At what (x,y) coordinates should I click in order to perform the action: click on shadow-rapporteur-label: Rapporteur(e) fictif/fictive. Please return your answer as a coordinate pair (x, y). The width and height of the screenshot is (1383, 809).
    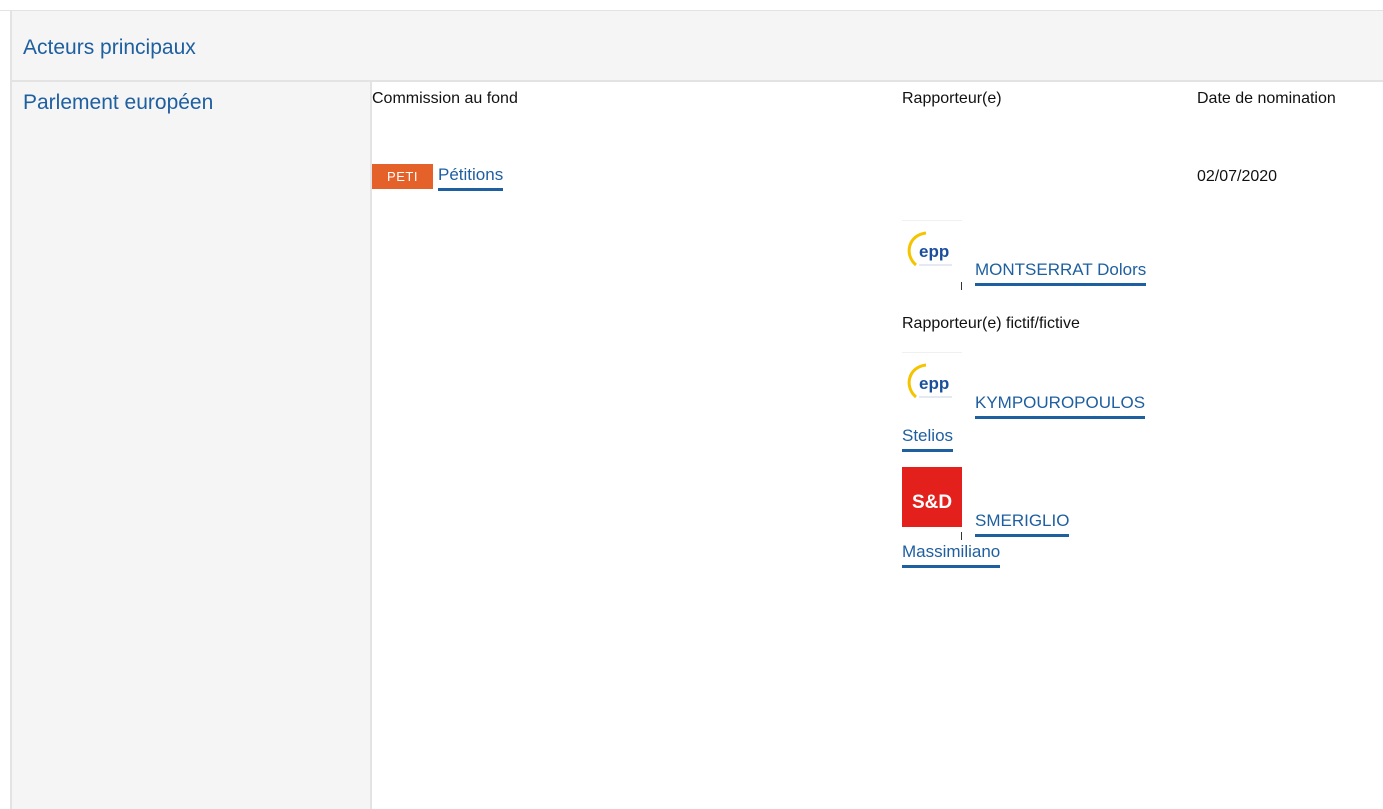
    Looking at the image, I should click on (991, 323).